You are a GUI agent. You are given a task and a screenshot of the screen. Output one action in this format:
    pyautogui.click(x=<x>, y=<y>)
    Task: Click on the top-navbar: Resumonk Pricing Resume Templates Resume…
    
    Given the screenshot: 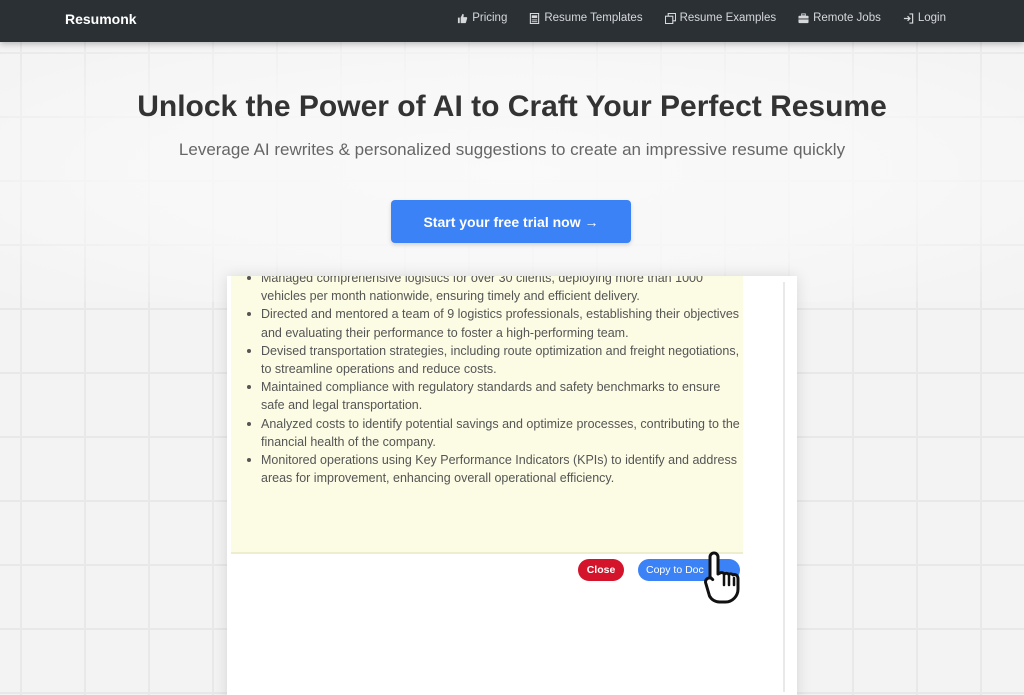 What is the action you would take?
    pyautogui.click(x=512, y=21)
    